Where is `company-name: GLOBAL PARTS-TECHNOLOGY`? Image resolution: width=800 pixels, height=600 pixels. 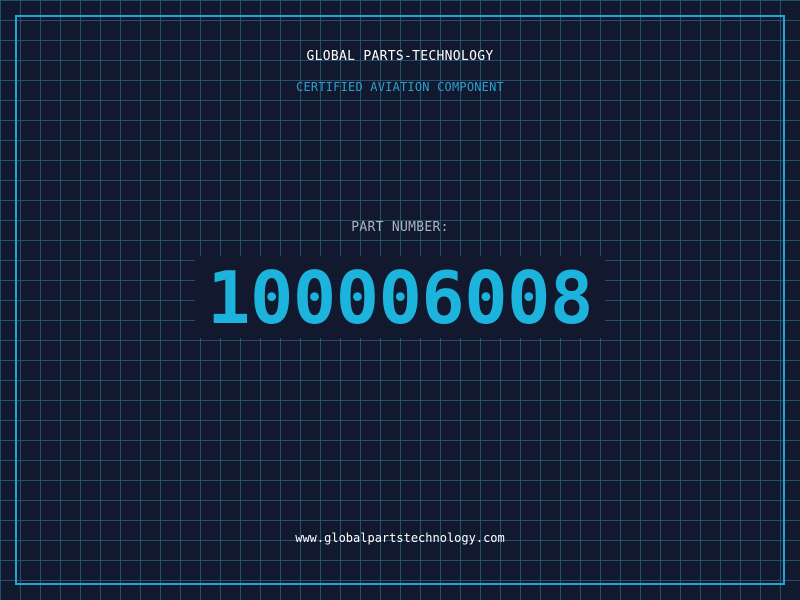
company-name: GLOBAL PARTS-TECHNOLOGY is located at coordinates (400, 56).